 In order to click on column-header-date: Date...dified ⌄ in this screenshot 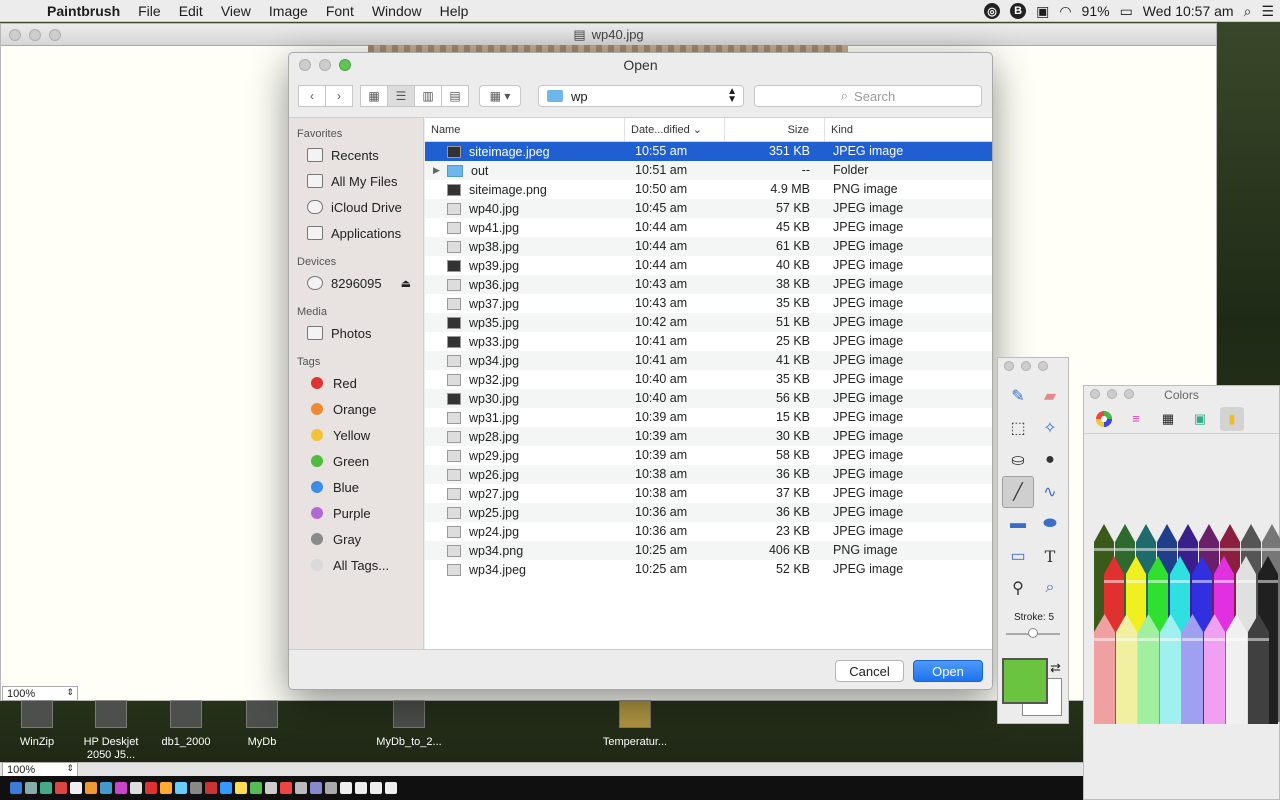, I will do `click(675, 129)`.